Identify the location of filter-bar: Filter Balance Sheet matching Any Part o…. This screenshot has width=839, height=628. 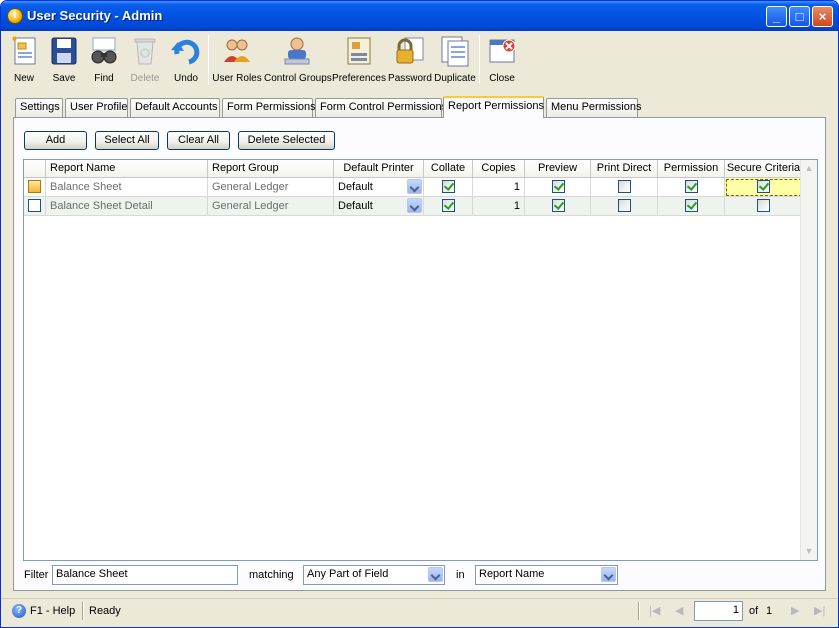
(420, 575).